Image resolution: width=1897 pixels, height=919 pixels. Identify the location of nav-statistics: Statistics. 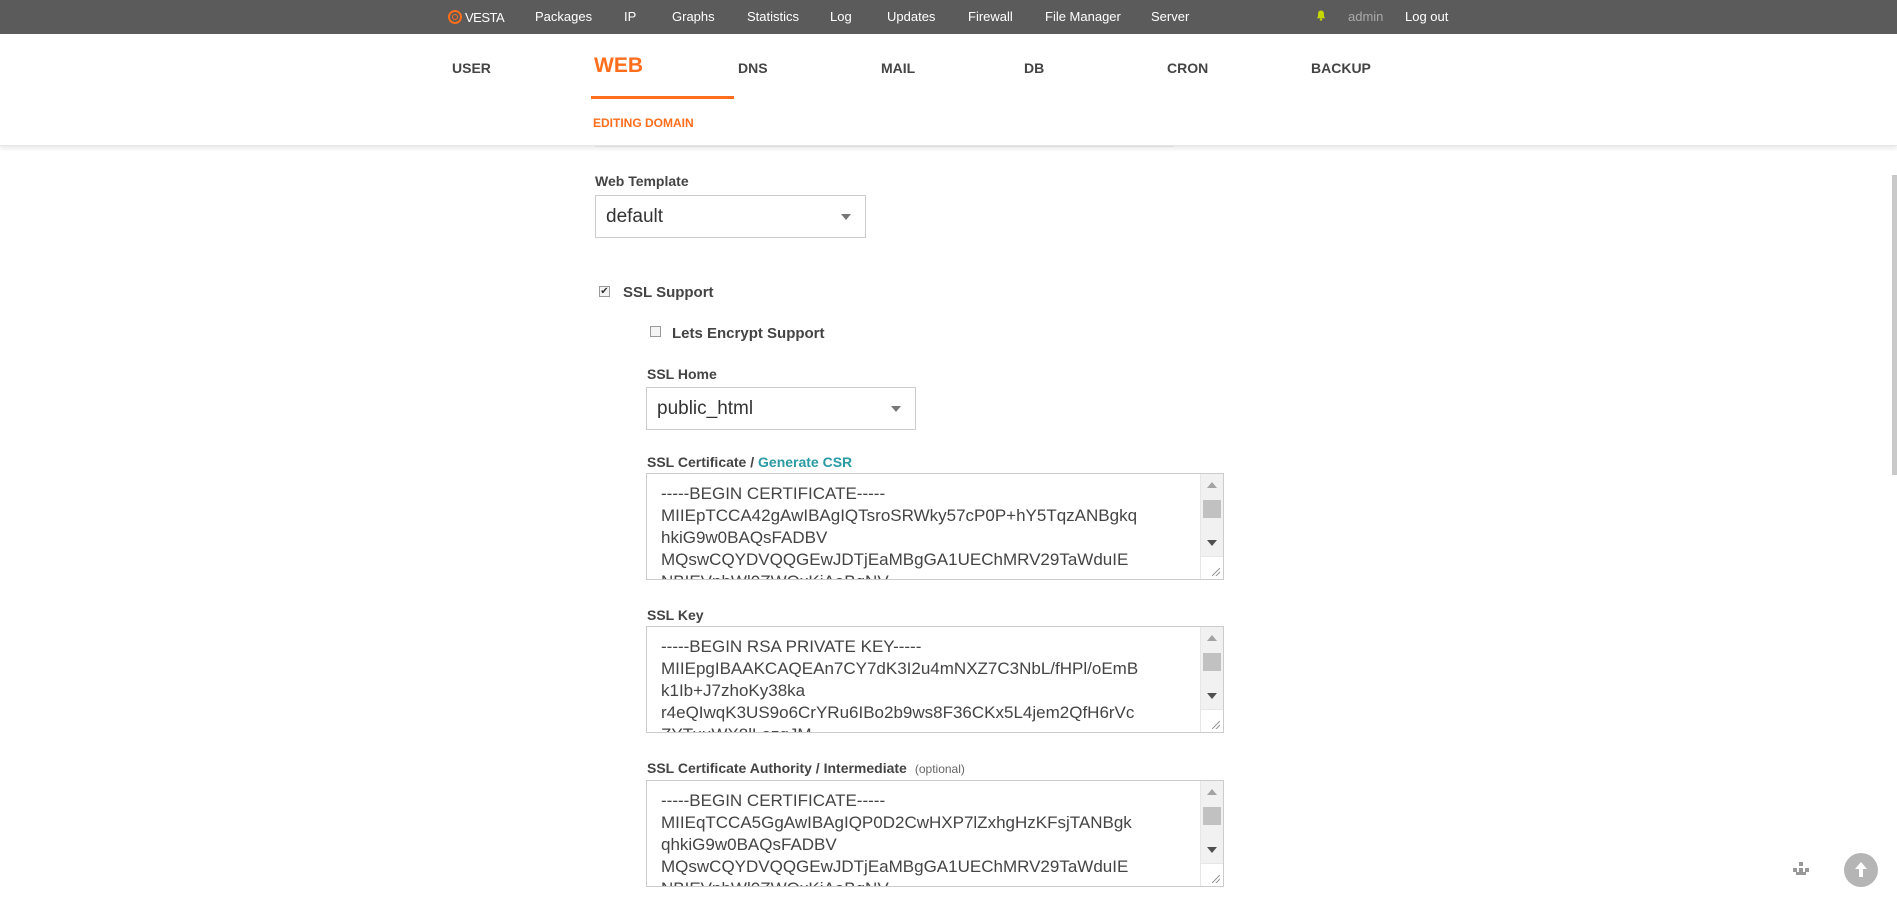
(773, 16).